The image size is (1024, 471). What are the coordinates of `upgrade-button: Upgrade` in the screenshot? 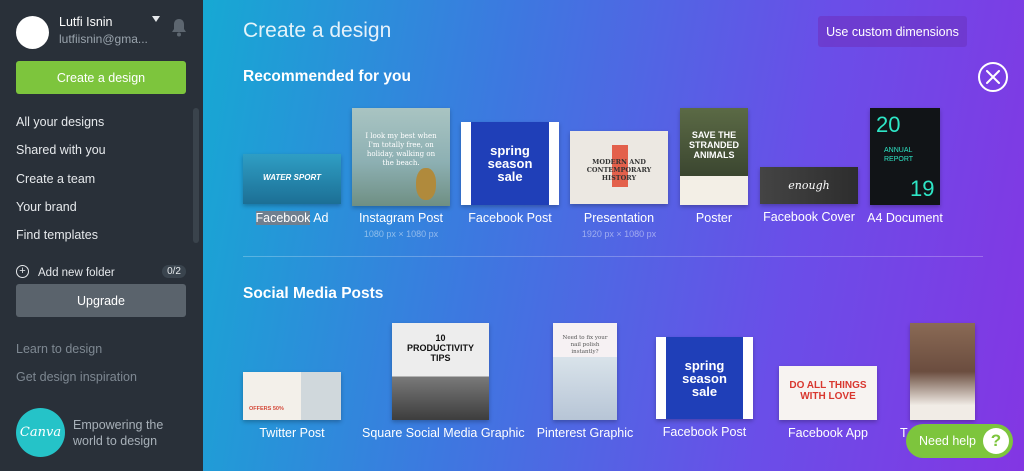 It's located at (101, 300).